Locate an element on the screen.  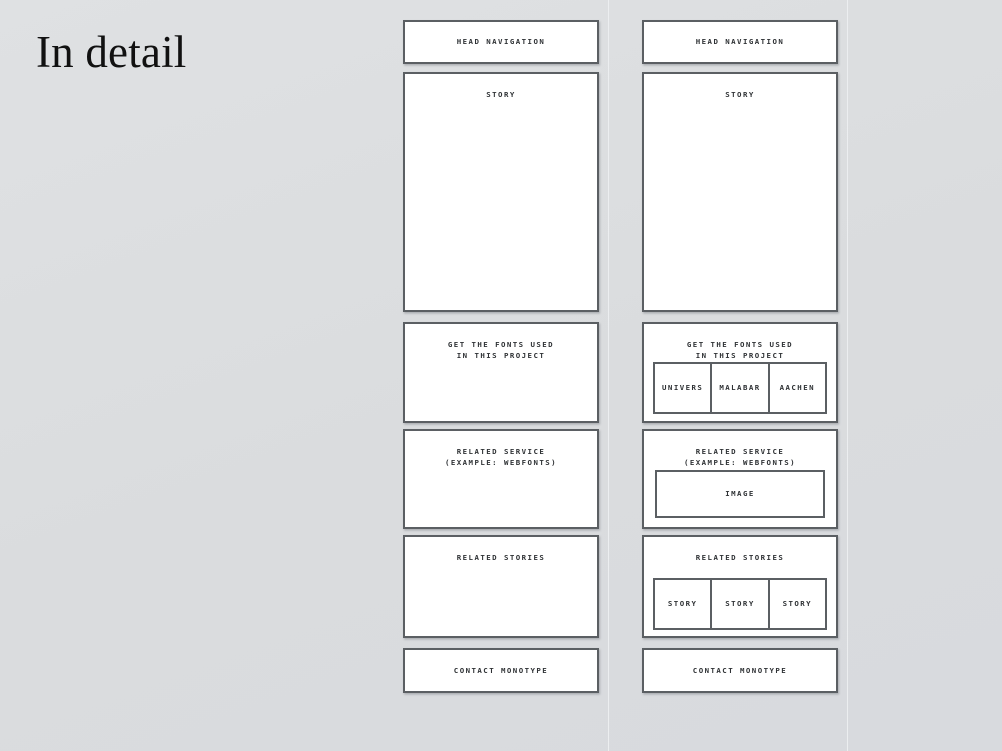
font-card: MALABAR is located at coordinates (741, 388).